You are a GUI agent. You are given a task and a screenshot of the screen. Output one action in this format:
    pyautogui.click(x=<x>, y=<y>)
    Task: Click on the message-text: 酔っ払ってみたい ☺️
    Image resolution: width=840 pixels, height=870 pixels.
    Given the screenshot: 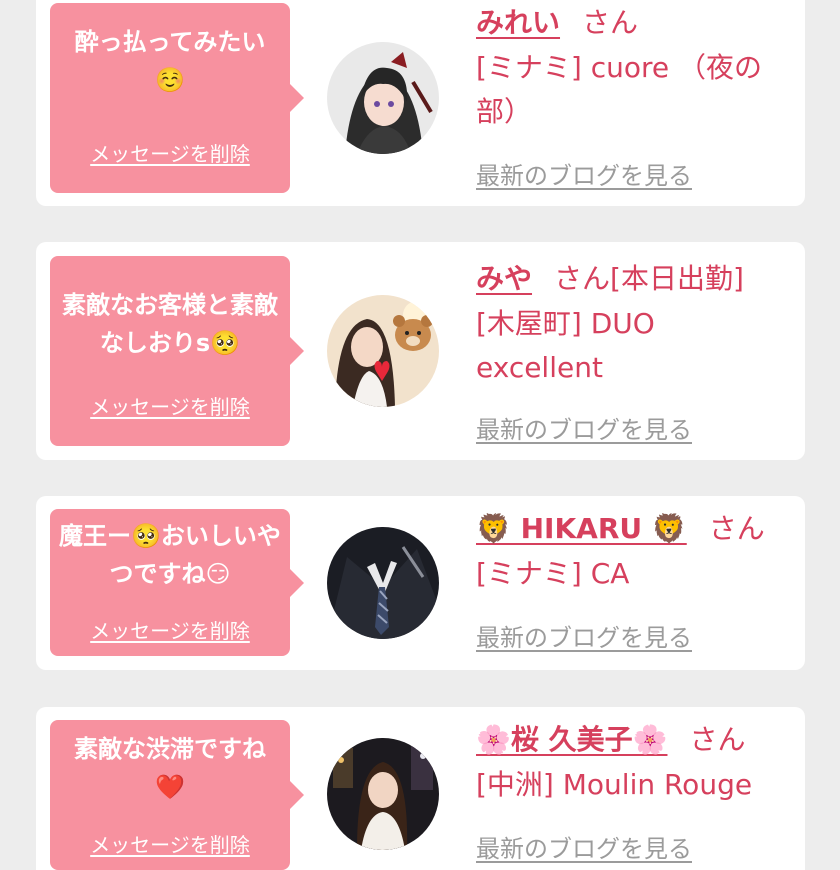 What is the action you would take?
    pyautogui.click(x=170, y=61)
    